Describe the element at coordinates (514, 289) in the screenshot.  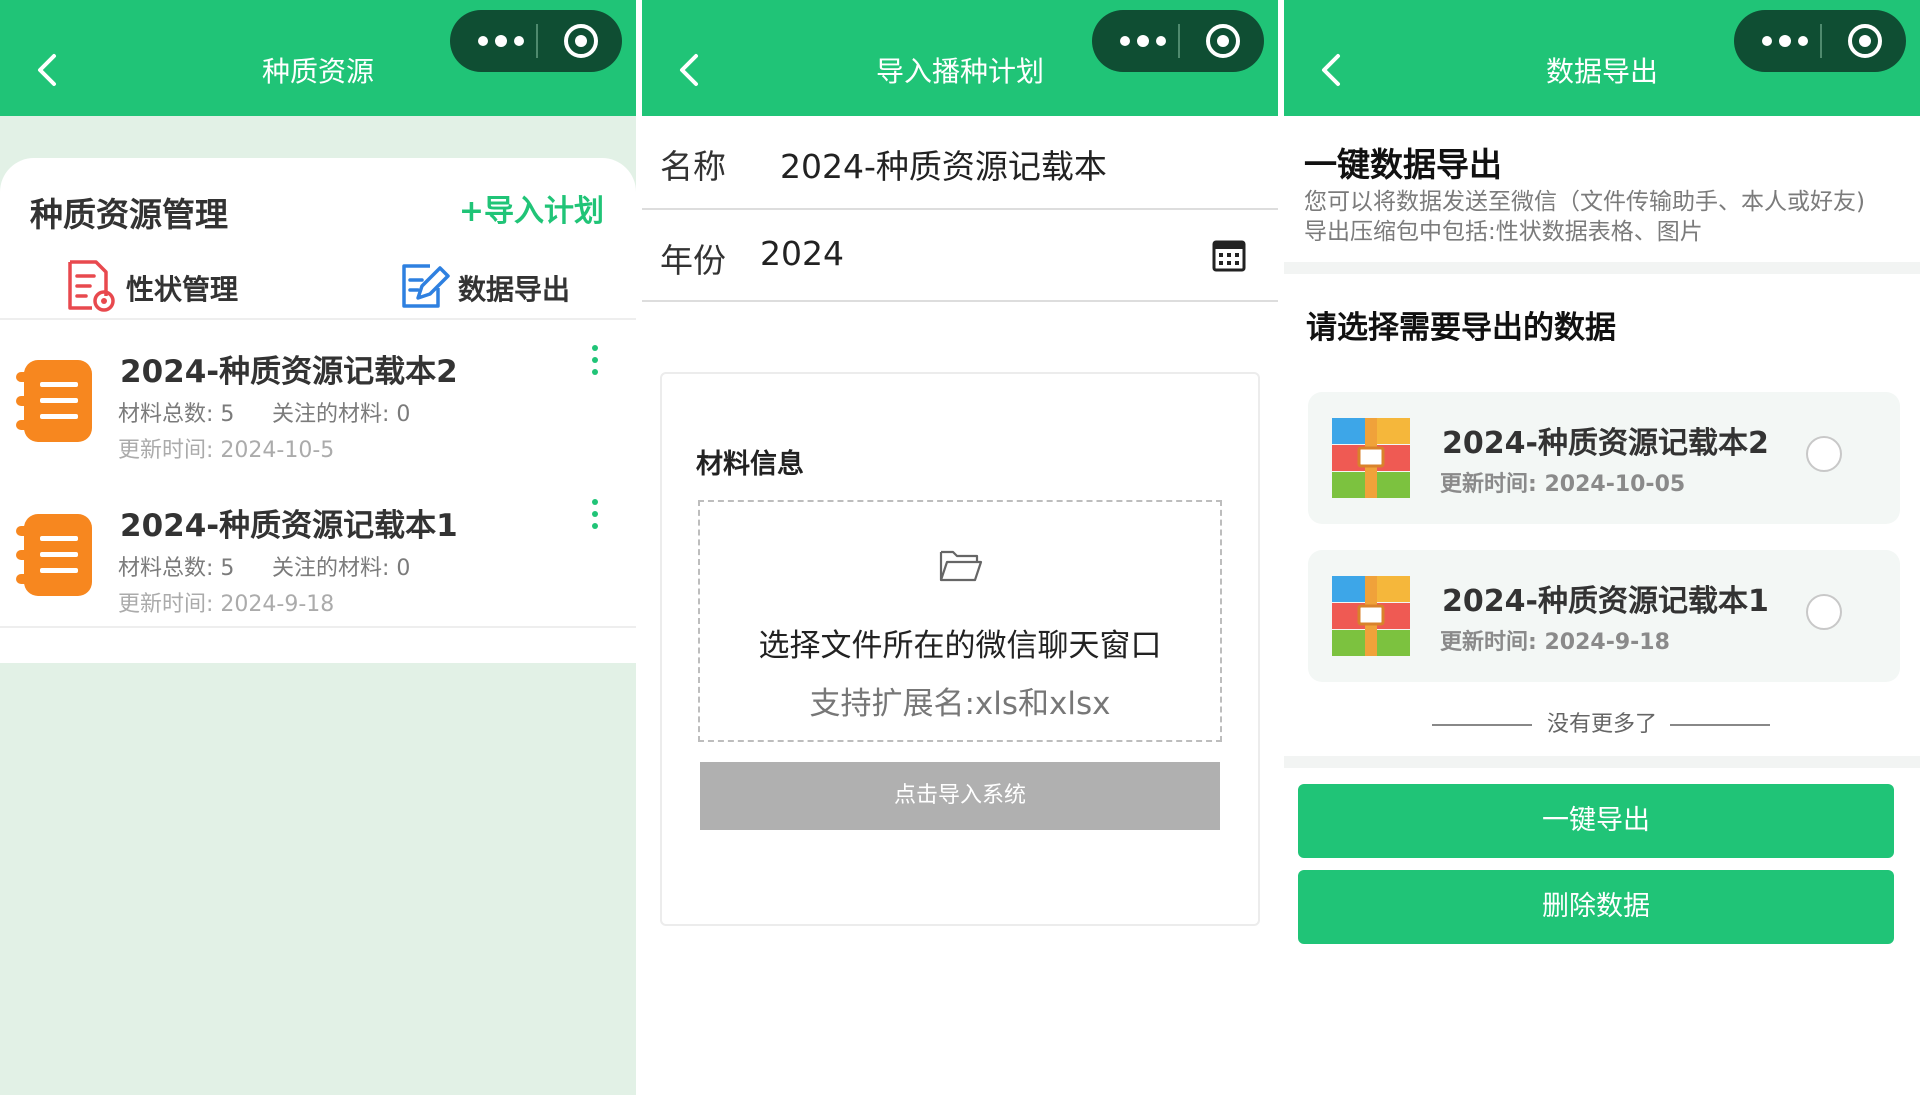
I see `data-export-label: 数据导出` at that location.